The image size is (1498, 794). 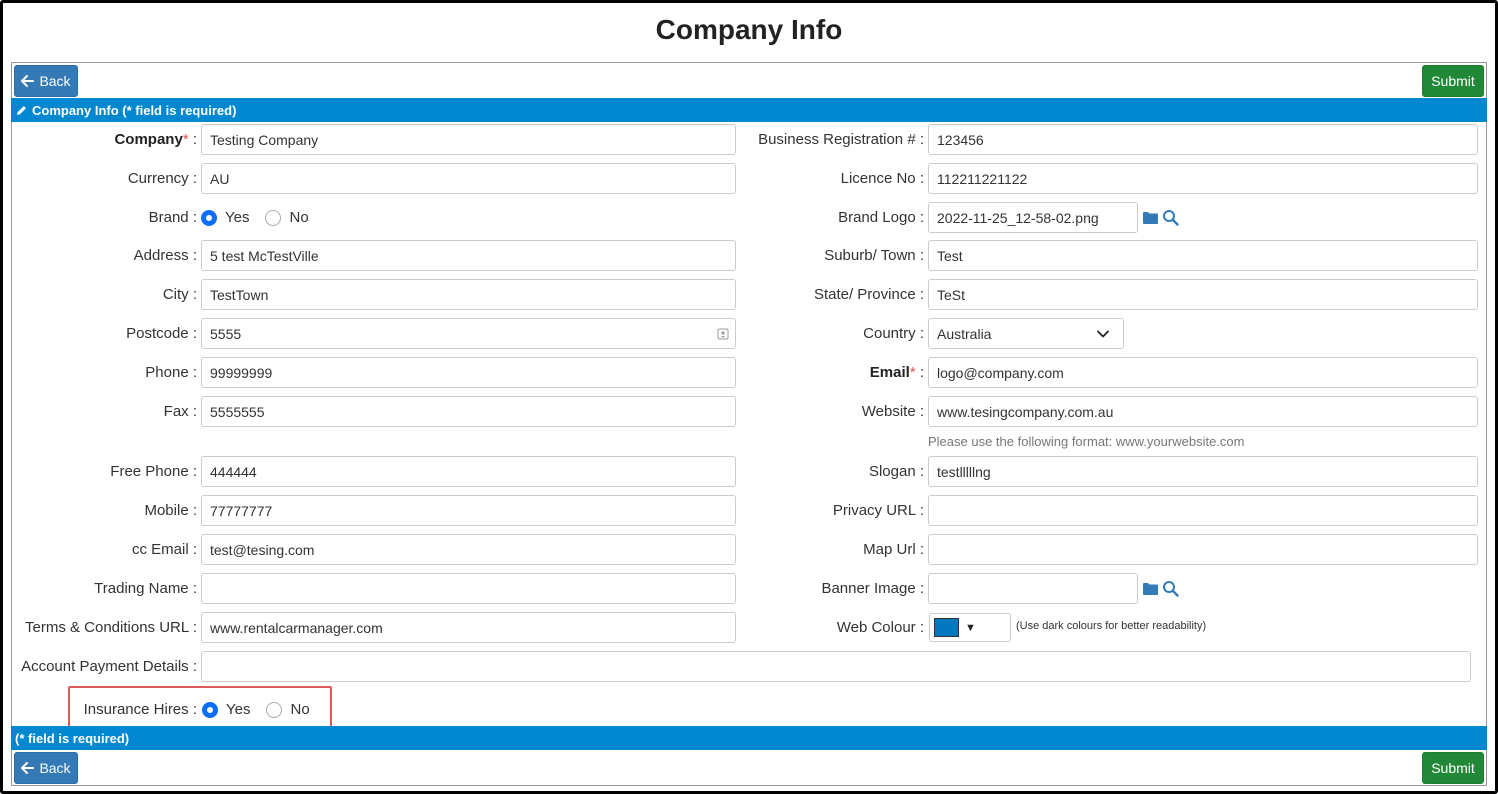 What do you see at coordinates (109, 666) in the screenshot?
I see `account-payment-label: Account Payment Details :` at bounding box center [109, 666].